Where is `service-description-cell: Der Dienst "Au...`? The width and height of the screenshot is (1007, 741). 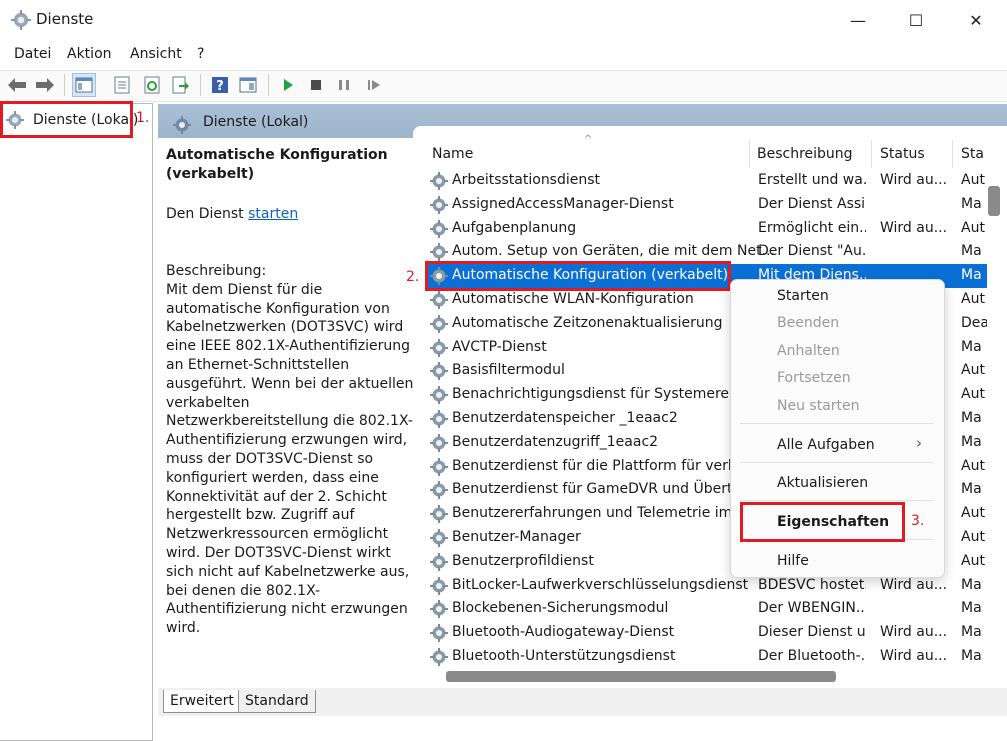 service-description-cell: Der Dienst "Au... is located at coordinates (812, 251).